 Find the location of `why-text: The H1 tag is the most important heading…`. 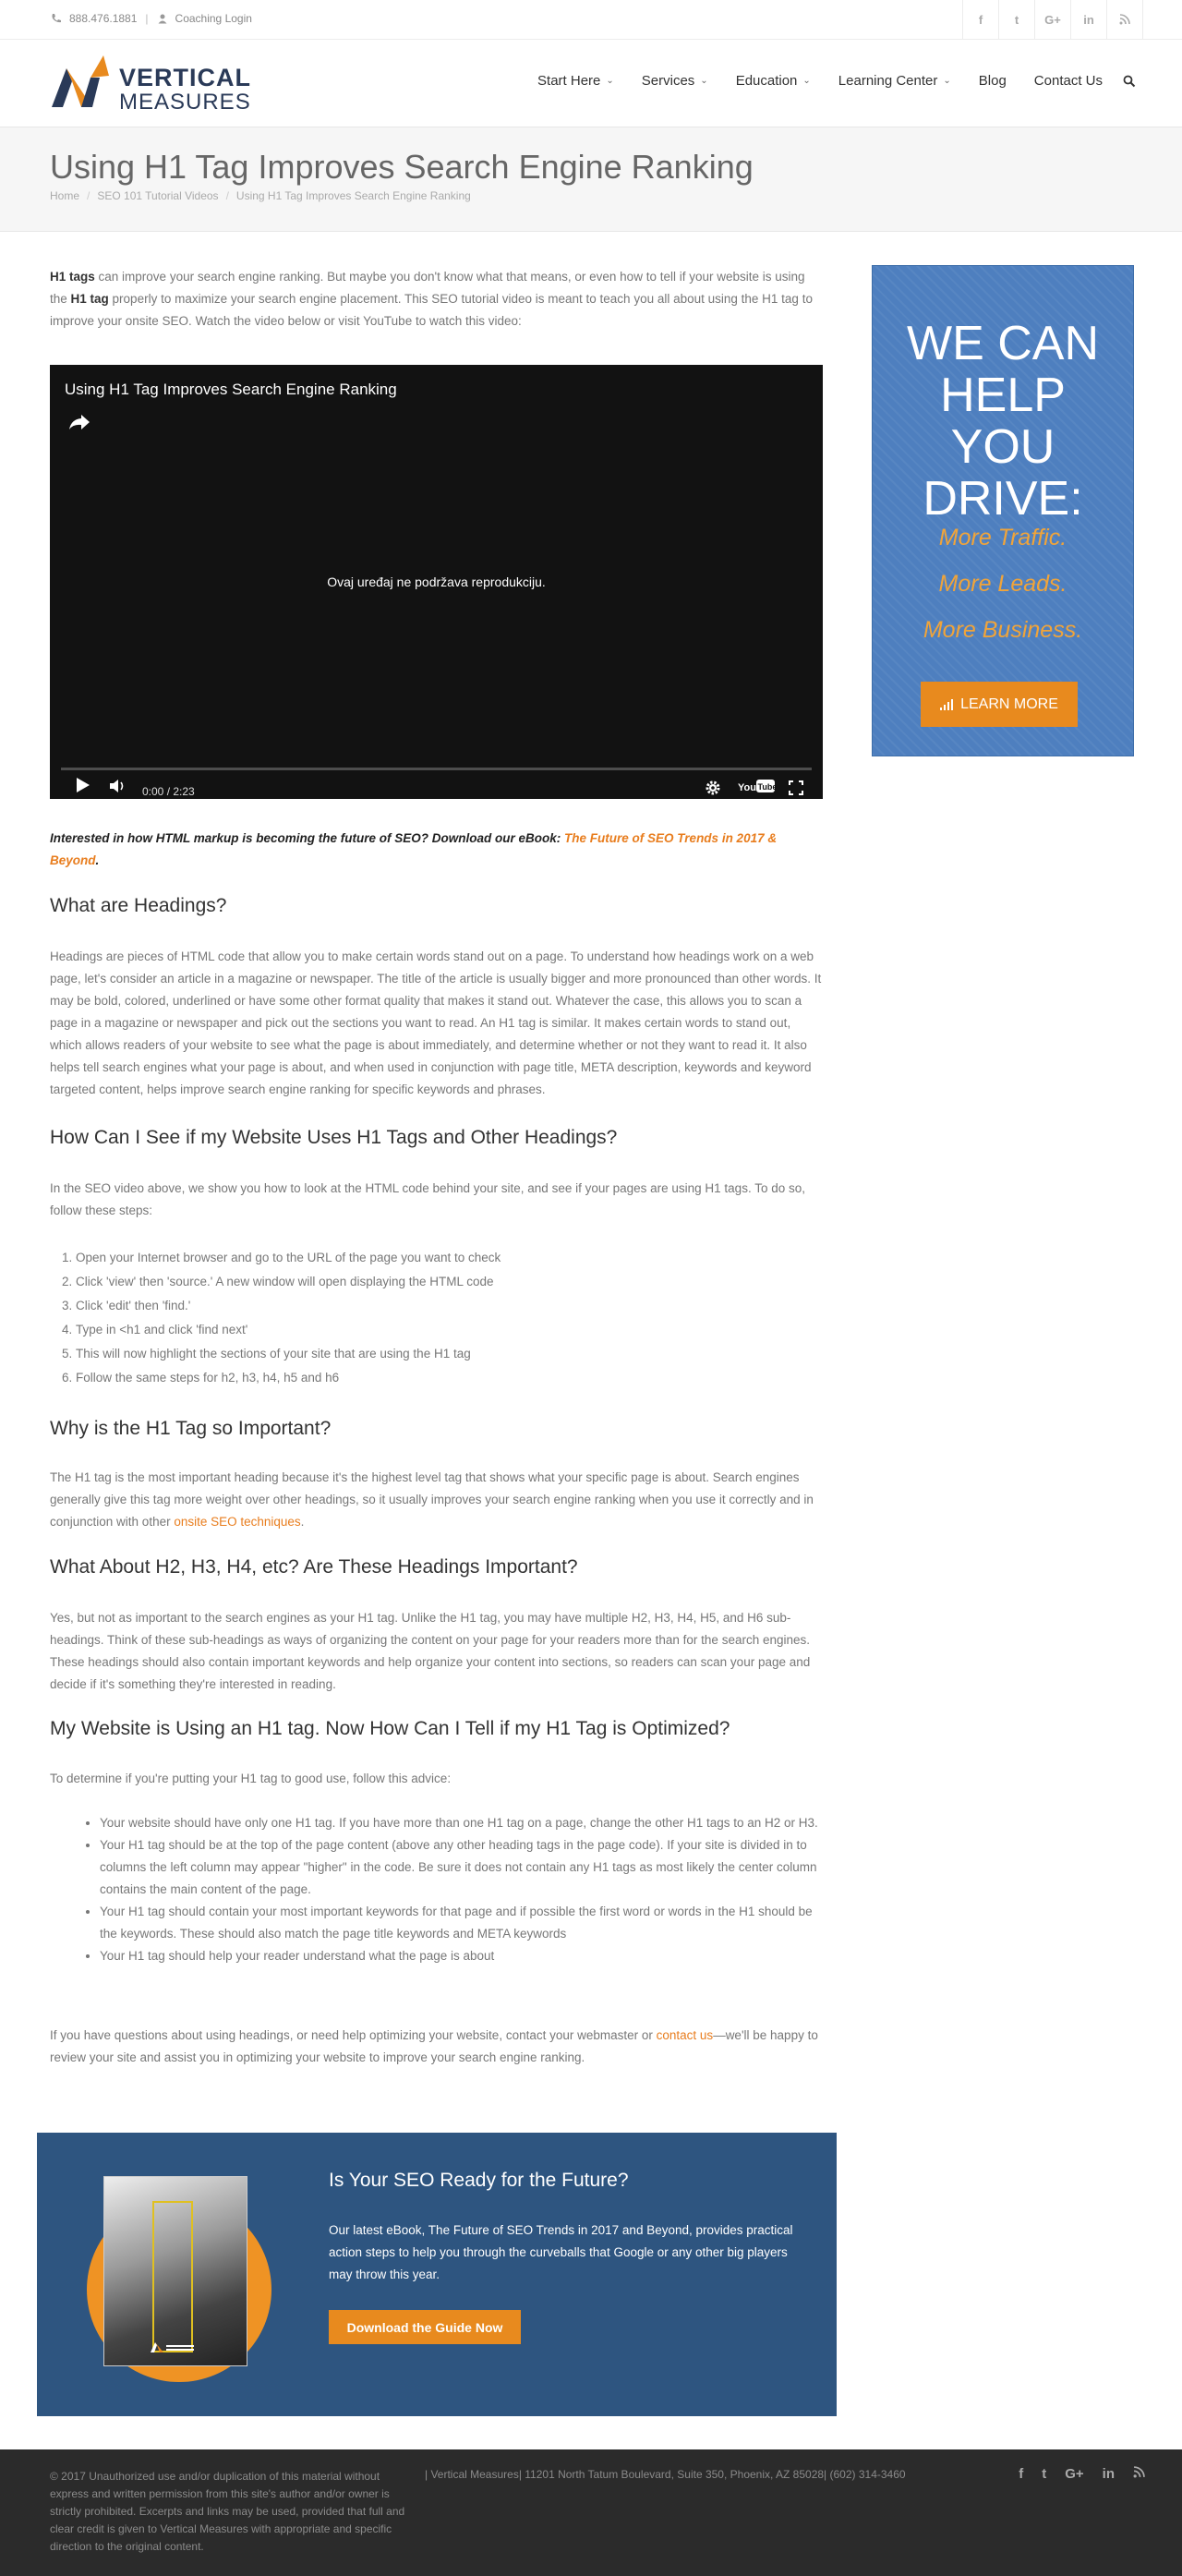

why-text: The H1 tag is the most important heading… is located at coordinates (432, 1499).